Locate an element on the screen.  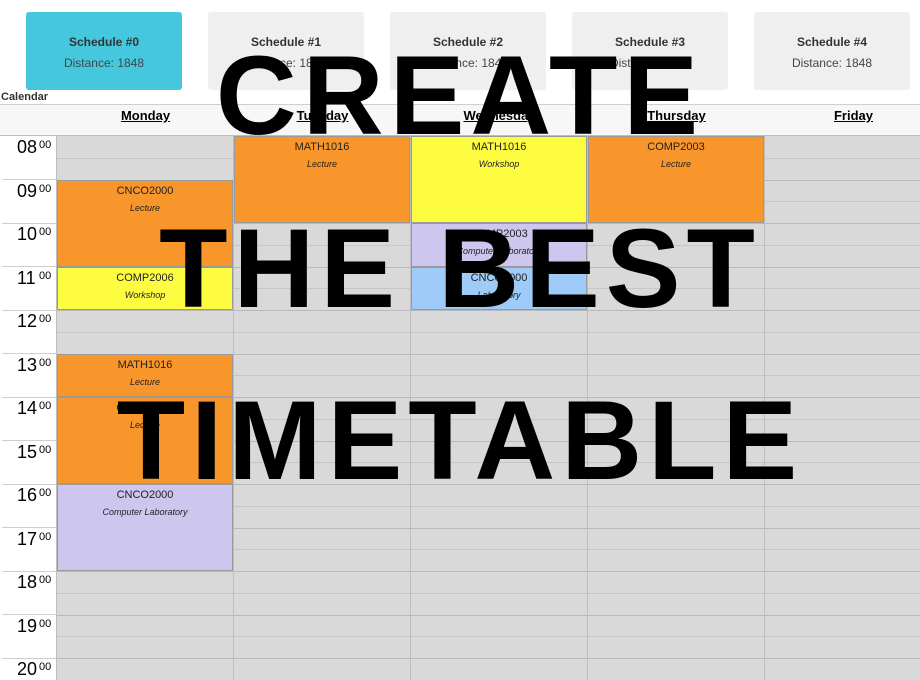
class-event: COMP2006 Lecture is located at coordinates (145, 440).